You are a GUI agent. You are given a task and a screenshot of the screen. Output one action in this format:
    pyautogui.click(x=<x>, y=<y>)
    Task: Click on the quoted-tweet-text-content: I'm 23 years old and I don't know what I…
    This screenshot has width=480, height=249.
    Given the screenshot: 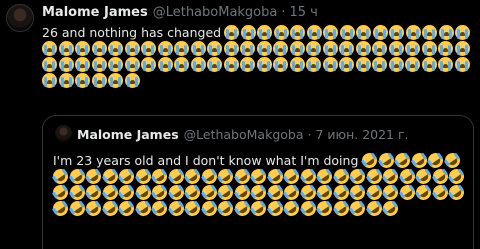 What is the action you would take?
    pyautogui.click(x=206, y=160)
    